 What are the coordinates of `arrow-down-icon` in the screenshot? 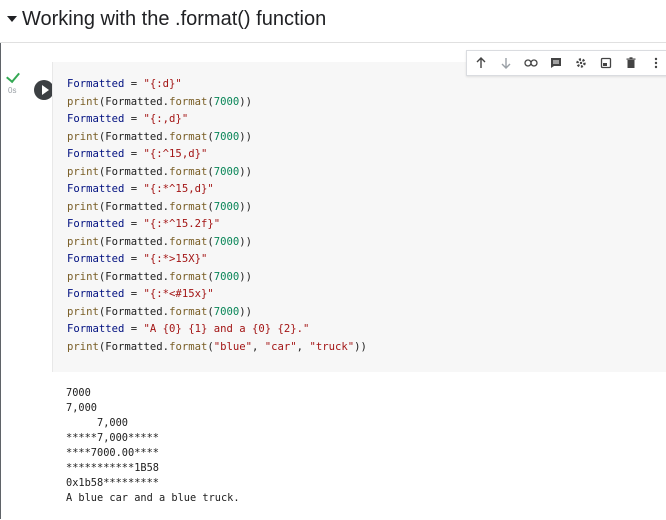 It's located at (506, 63).